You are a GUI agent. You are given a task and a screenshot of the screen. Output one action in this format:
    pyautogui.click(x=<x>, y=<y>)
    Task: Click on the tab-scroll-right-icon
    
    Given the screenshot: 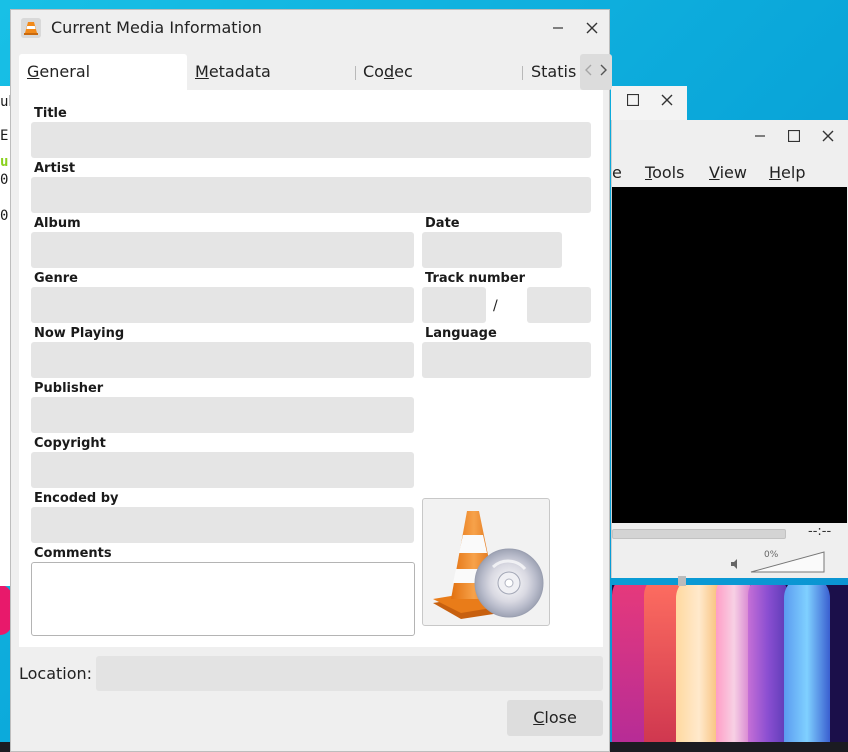 What is the action you would take?
    pyautogui.click(x=604, y=71)
    